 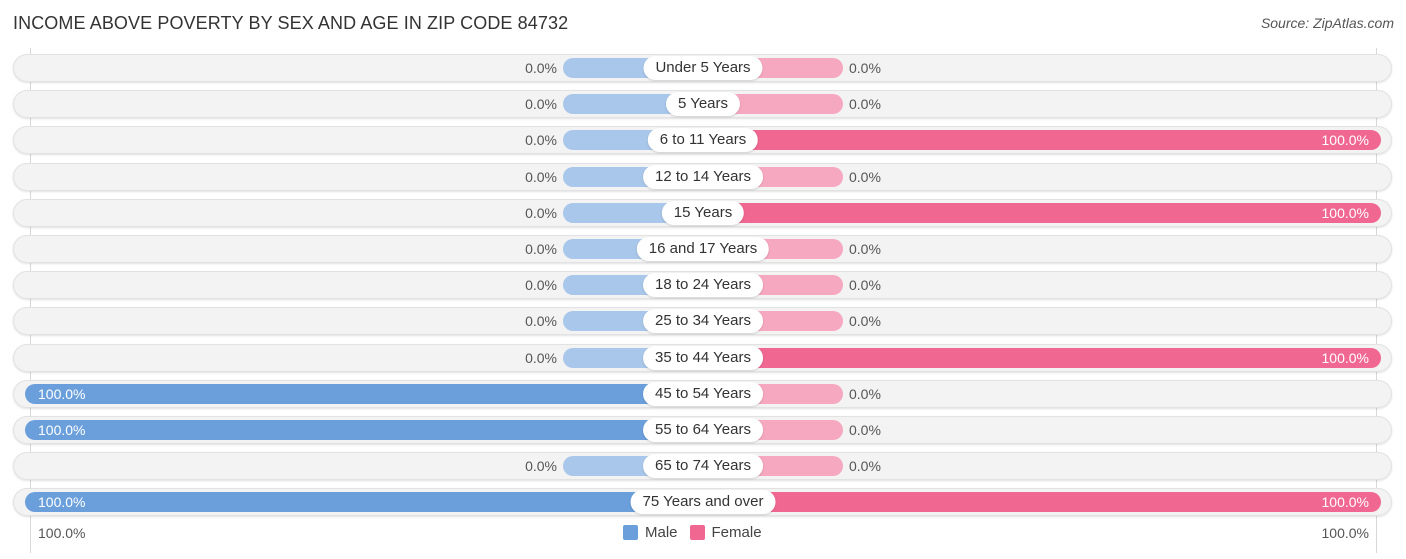 I want to click on category-label: 12 to 14 Years, so click(x=703, y=177).